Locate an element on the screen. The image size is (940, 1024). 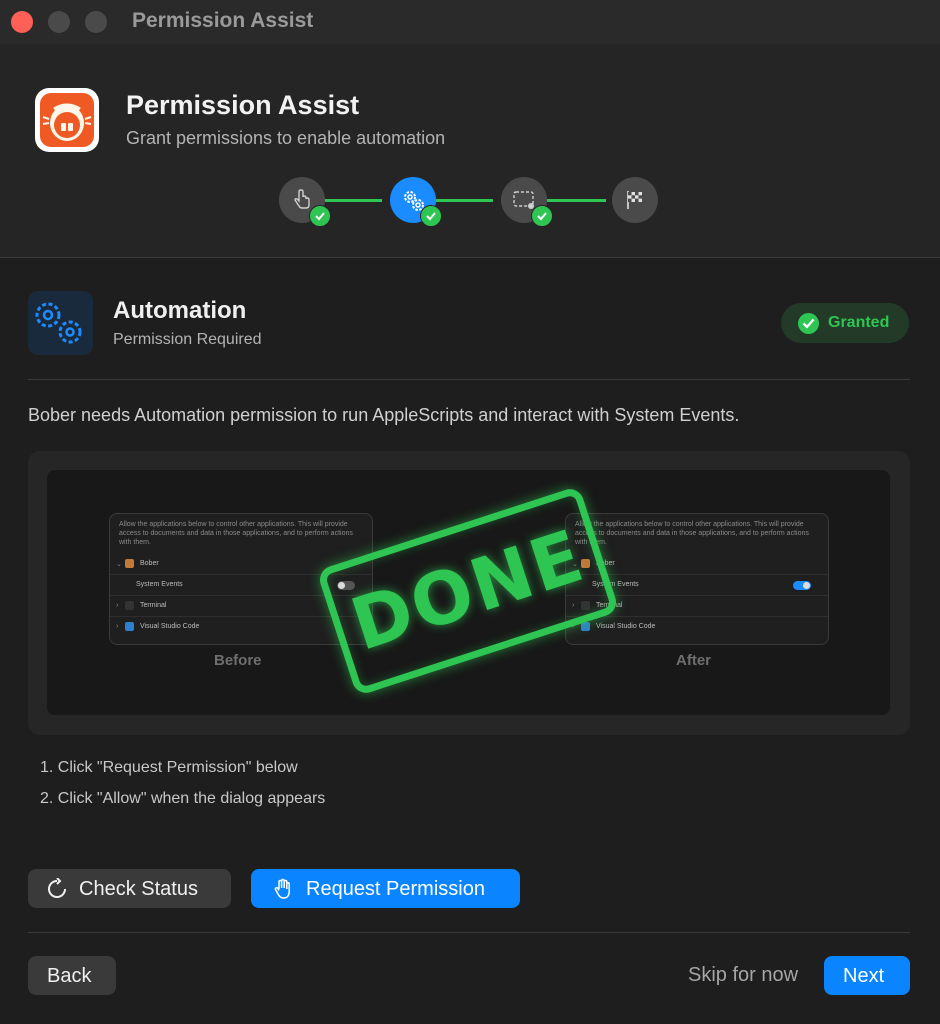
minimize-window-button is located at coordinates (59, 22).